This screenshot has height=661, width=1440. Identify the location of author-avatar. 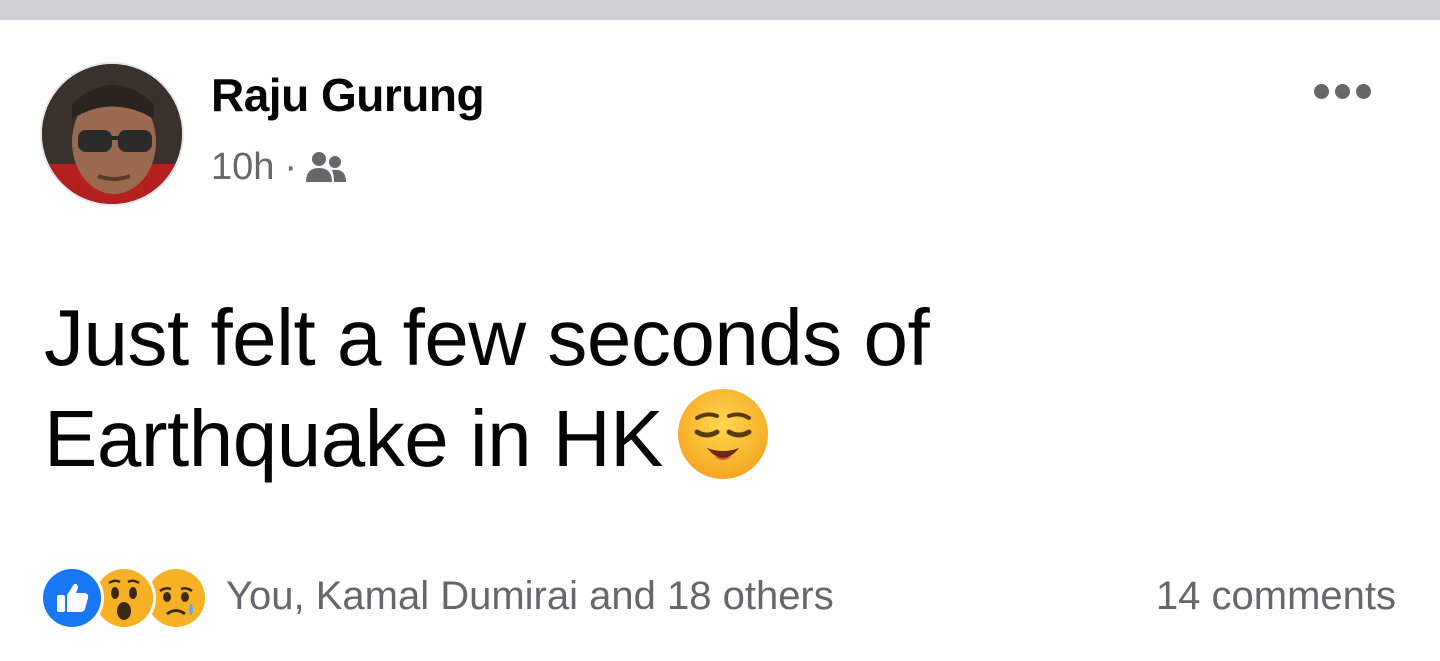
(112, 134).